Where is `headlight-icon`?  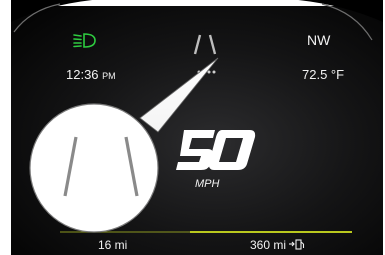 headlight-icon is located at coordinates (85, 40).